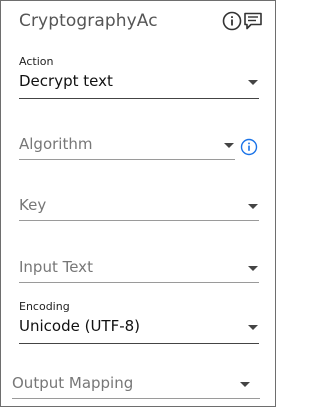  What do you see at coordinates (88, 21) in the screenshot?
I see `panel-title: CryptographyAc` at bounding box center [88, 21].